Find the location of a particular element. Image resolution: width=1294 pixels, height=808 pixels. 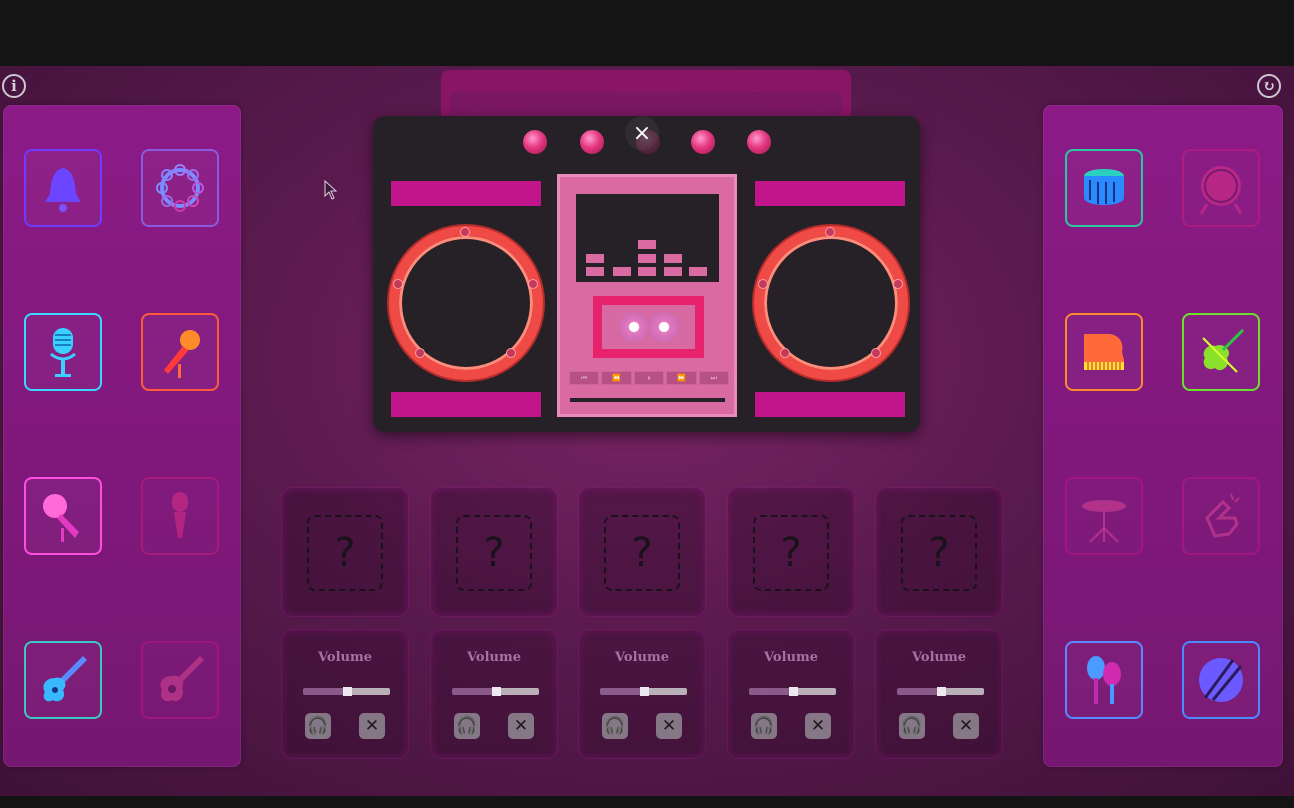

right-speaker is located at coordinates (831, 303).